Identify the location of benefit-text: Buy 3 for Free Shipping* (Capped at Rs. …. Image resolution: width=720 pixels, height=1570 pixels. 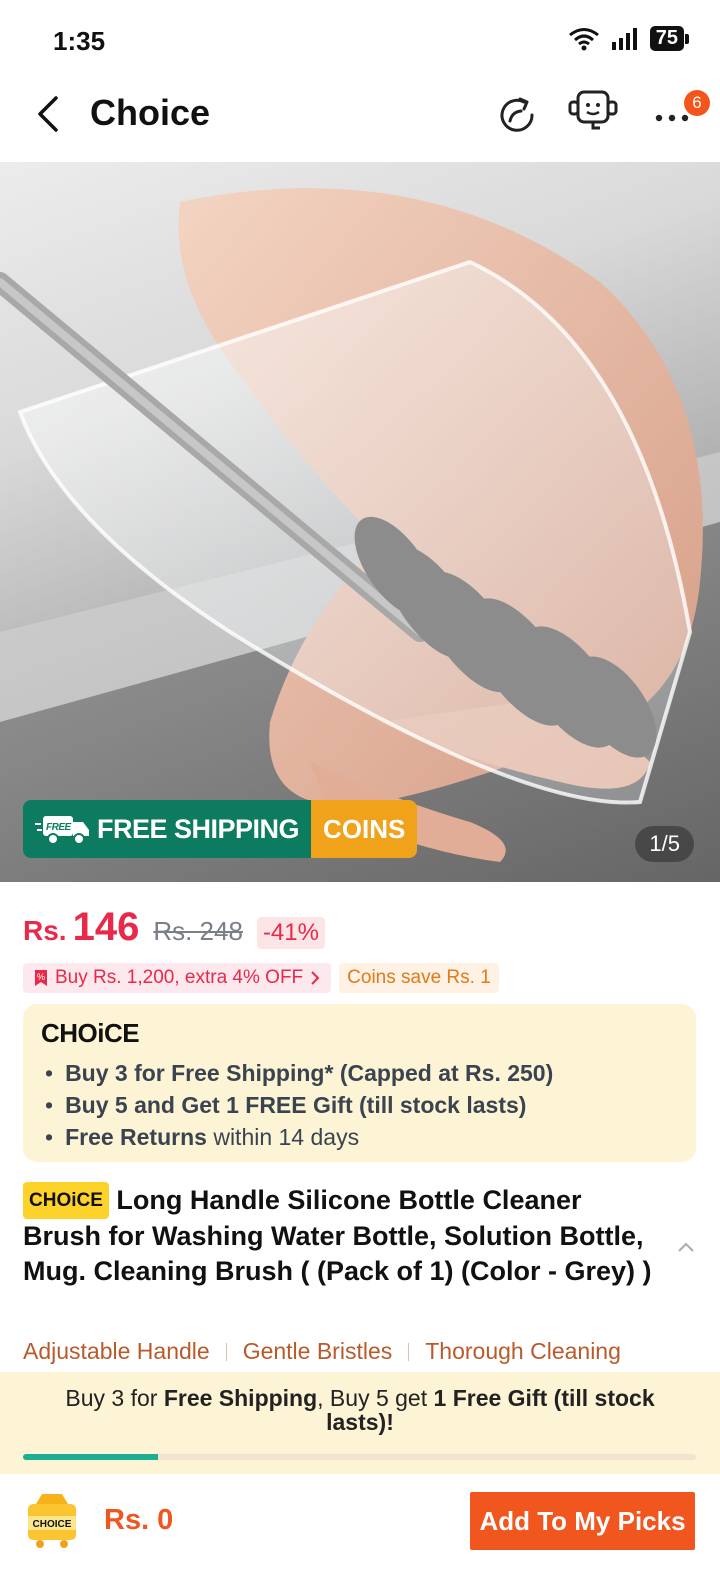
(309, 1073).